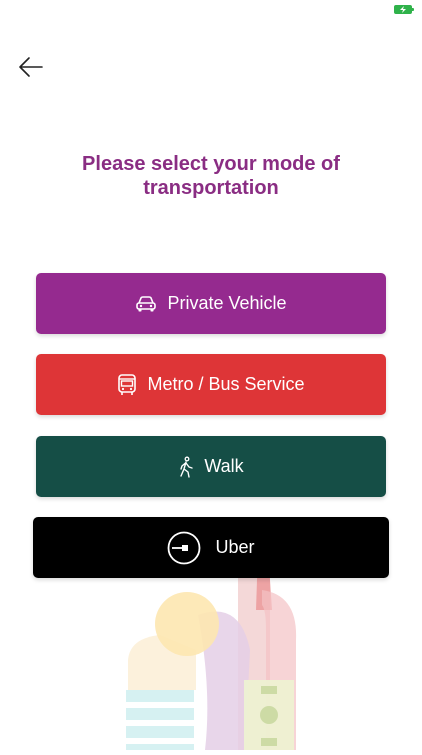 This screenshot has width=422, height=755. What do you see at coordinates (146, 304) in the screenshot?
I see `car-icon` at bounding box center [146, 304].